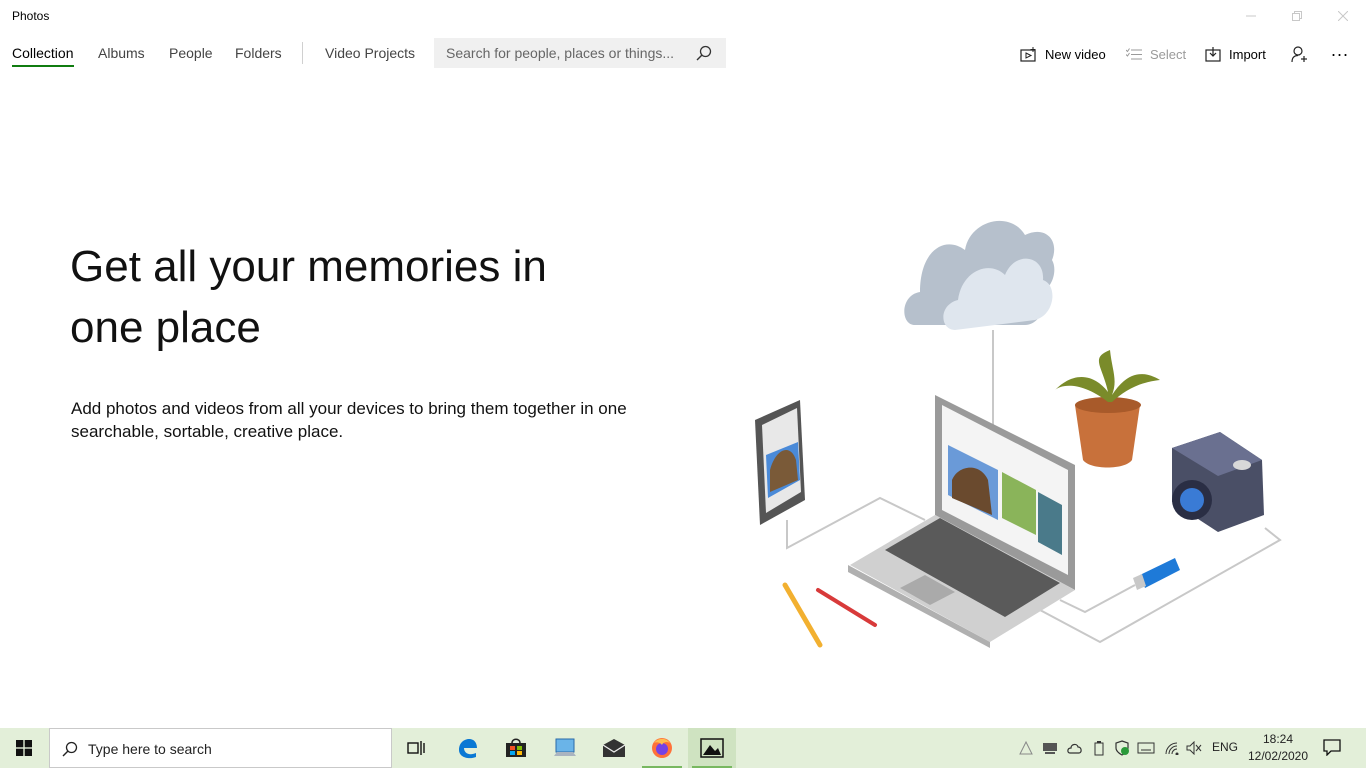 Image resolution: width=1366 pixels, height=768 pixels. I want to click on input-language: ENG, so click(1225, 747).